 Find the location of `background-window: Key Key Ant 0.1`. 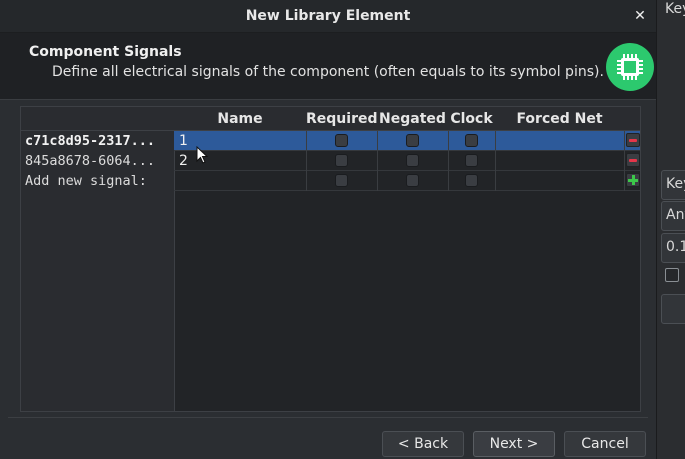

background-window: Key Key Ant 0.1 is located at coordinates (670, 229).